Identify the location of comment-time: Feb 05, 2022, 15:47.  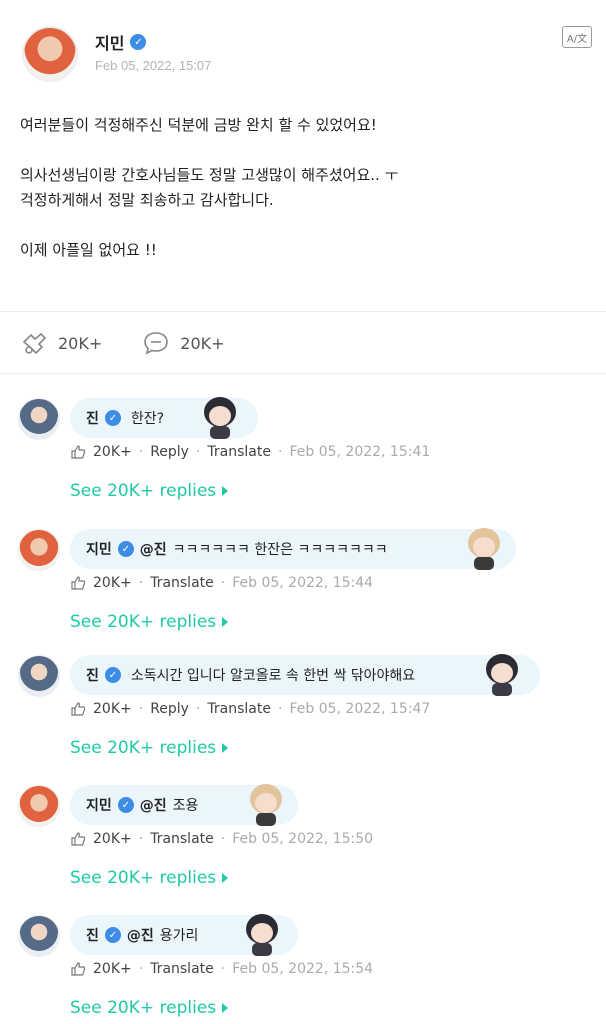
(360, 709).